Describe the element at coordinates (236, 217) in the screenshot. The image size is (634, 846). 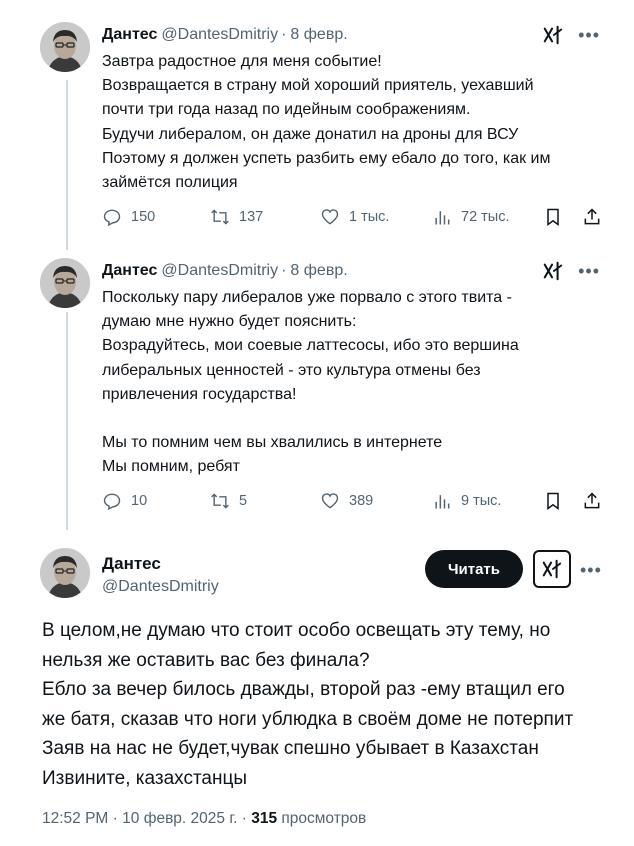
I see `repost-button: 137` at that location.